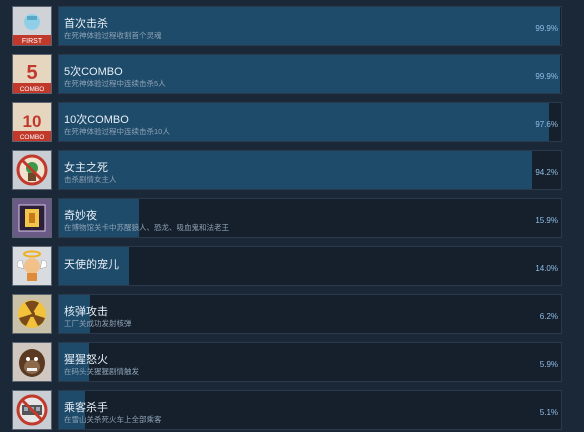 This screenshot has height=432, width=584. What do you see at coordinates (32, 26) in the screenshot?
I see `first-kill-icon: FIRST` at bounding box center [32, 26].